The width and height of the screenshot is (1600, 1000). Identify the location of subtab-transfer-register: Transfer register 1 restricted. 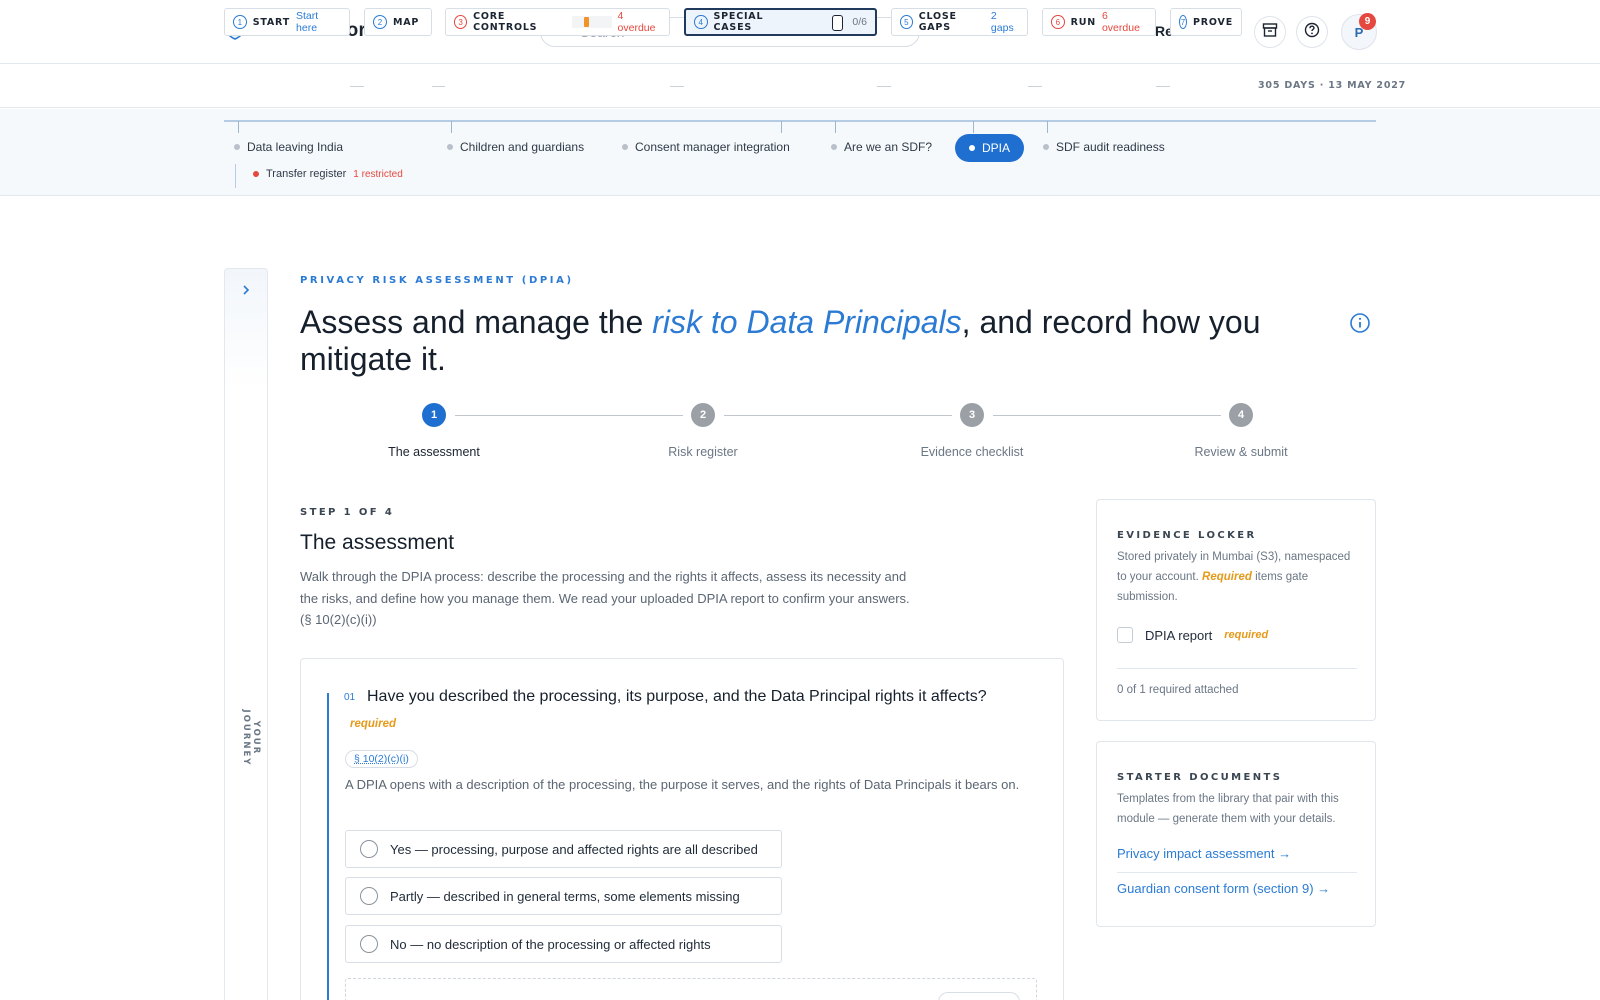
(328, 174).